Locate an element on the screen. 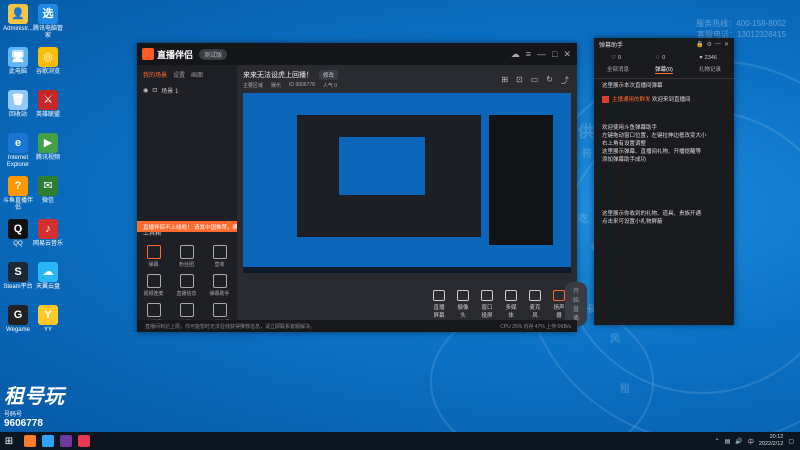 This screenshot has height=450, width=800. windows-start-icon: ⊞ is located at coordinates (9, 441).